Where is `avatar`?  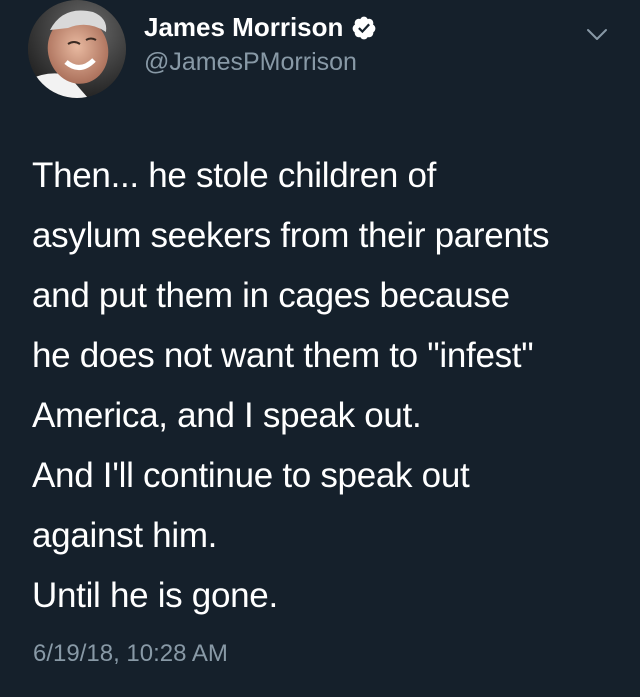 avatar is located at coordinates (77, 49).